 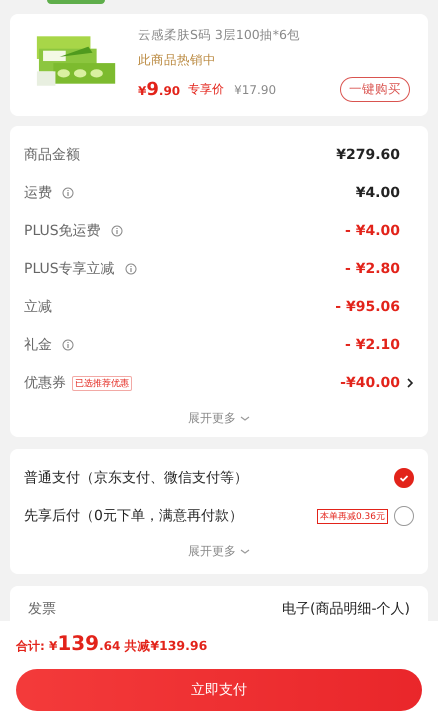 I want to click on total-amount: 合计: ¥139.64, so click(x=68, y=643).